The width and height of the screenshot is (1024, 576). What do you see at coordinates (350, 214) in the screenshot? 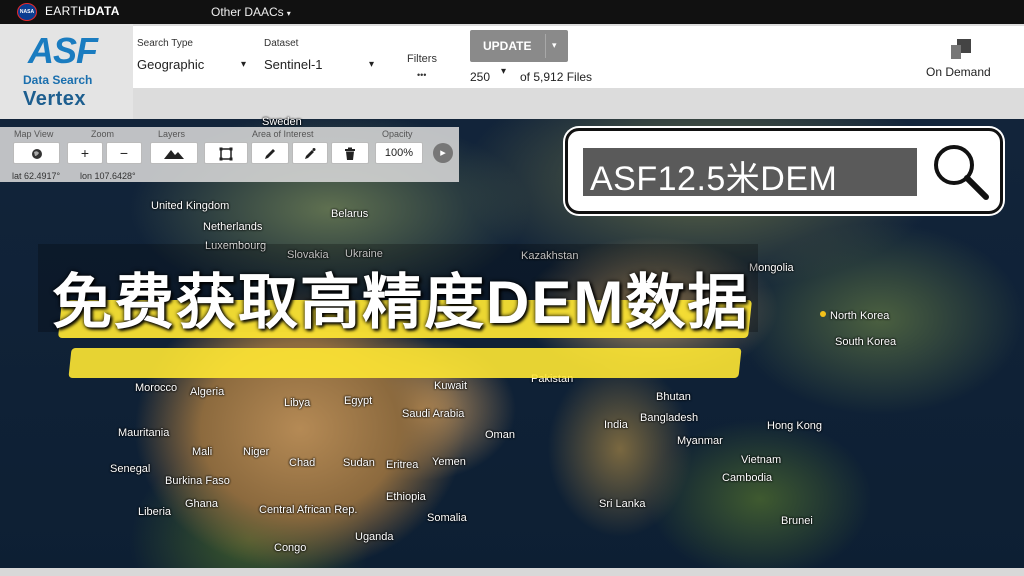
I see `country-label: Belarus` at bounding box center [350, 214].